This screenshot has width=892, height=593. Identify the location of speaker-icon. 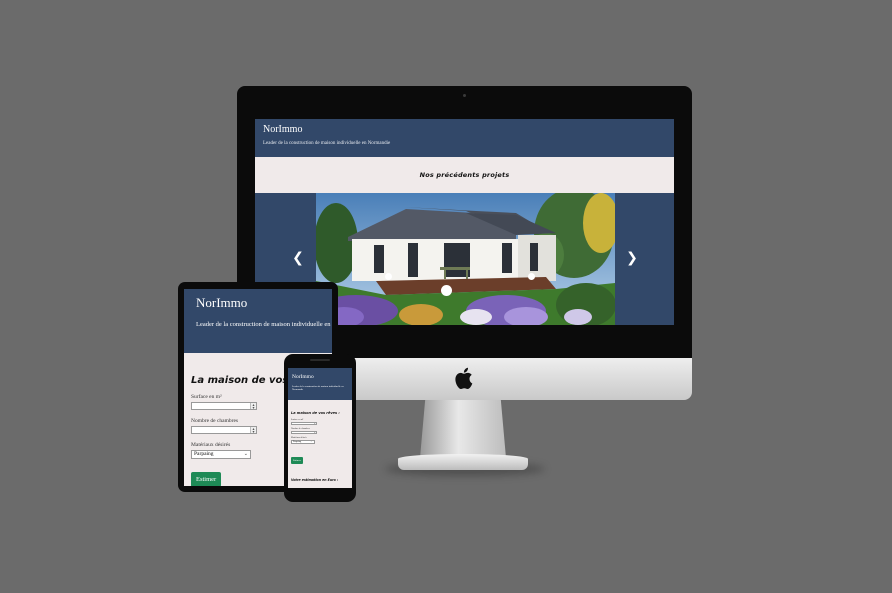
(320, 360).